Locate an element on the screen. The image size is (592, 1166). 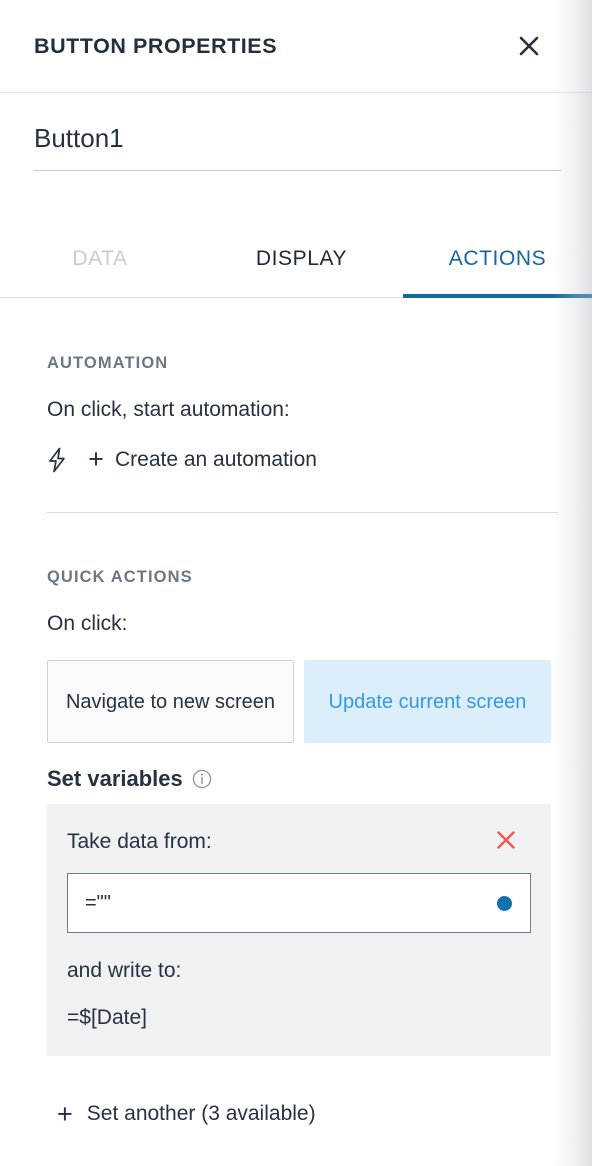
info-icon is located at coordinates (202, 779).